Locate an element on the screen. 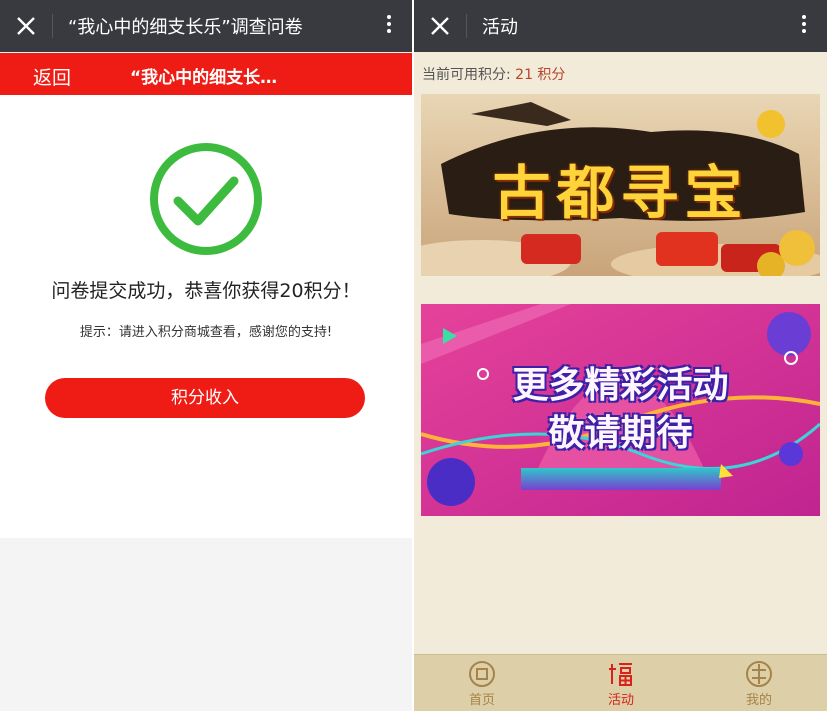 Image resolution: width=827 pixels, height=711 pixels. tab-mine: 我的 is located at coordinates (759, 683).